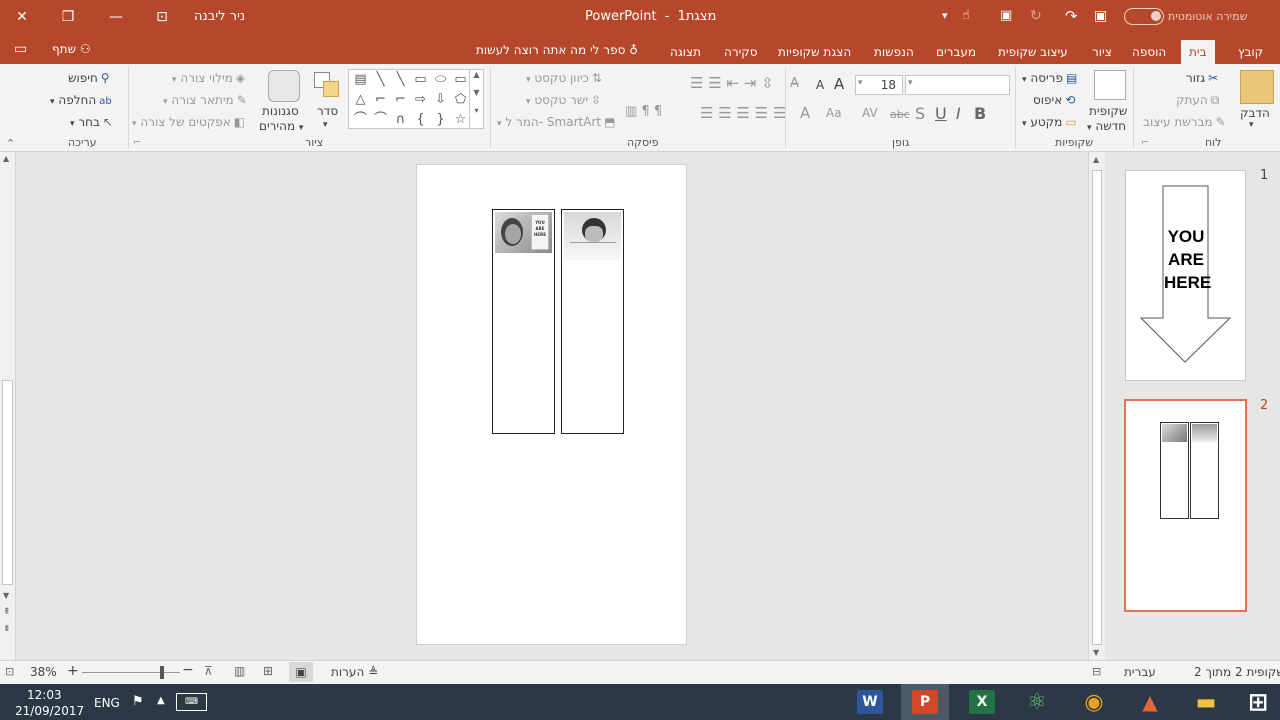  What do you see at coordinates (71, 49) in the screenshot?
I see `share-button: שתף ⚇` at bounding box center [71, 49].